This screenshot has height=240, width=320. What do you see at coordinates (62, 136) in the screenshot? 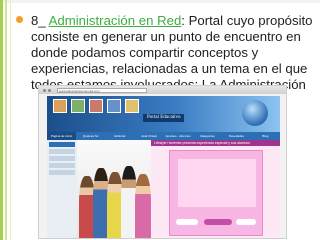
I see `nav-item: Página de inicio` at bounding box center [62, 136].